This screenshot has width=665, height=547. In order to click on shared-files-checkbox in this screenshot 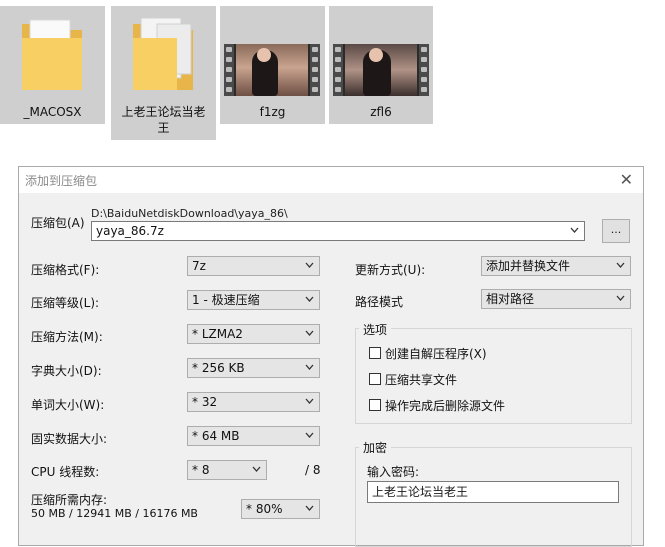, I will do `click(375, 379)`.